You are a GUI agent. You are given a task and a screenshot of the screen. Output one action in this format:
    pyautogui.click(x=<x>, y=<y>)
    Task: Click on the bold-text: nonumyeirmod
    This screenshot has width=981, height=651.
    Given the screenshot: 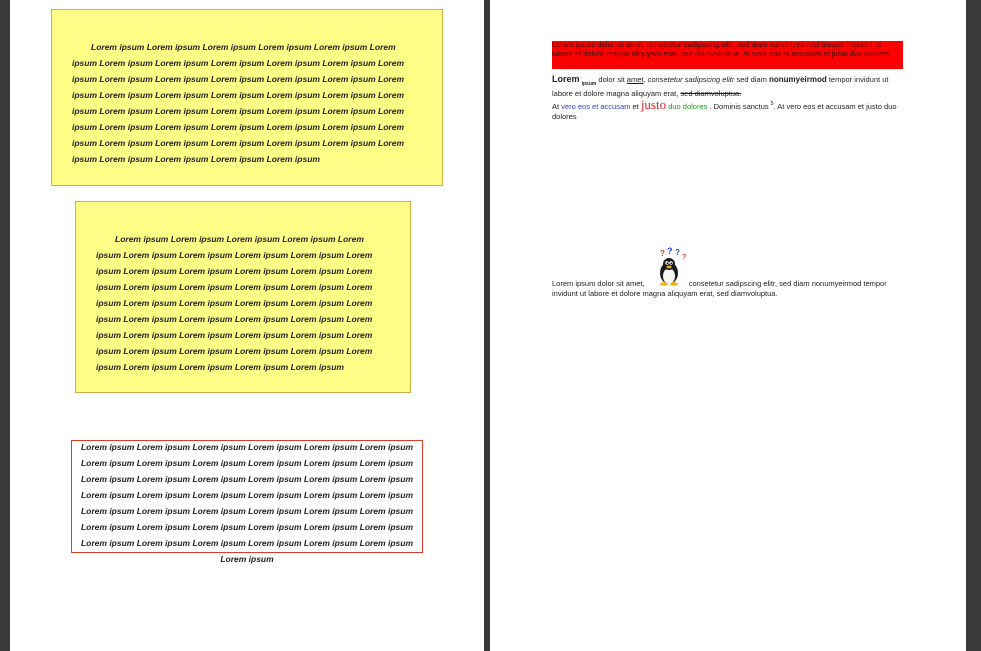 What is the action you would take?
    pyautogui.click(x=797, y=79)
    